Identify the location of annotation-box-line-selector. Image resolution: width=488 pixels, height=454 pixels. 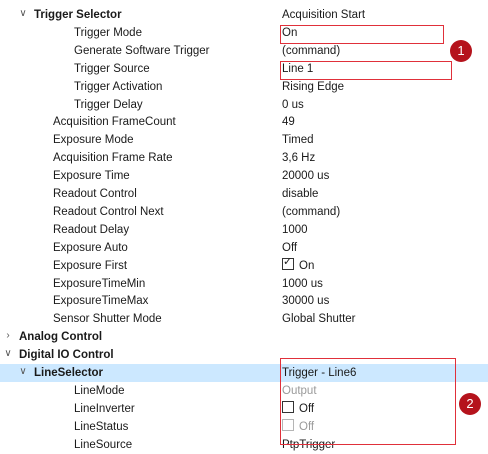
(368, 401).